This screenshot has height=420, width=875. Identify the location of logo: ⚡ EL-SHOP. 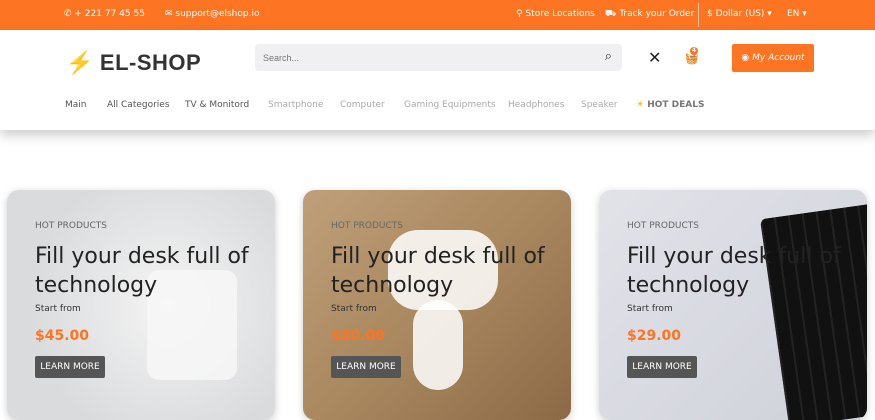
(133, 63).